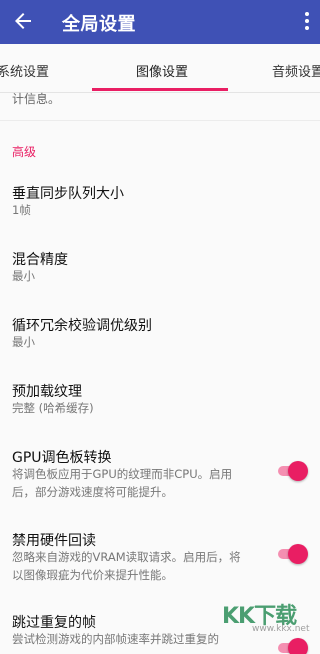  Describe the element at coordinates (53, 408) in the screenshot. I see `setting-value-preload-textures: 完整 (哈希缓存)` at that location.